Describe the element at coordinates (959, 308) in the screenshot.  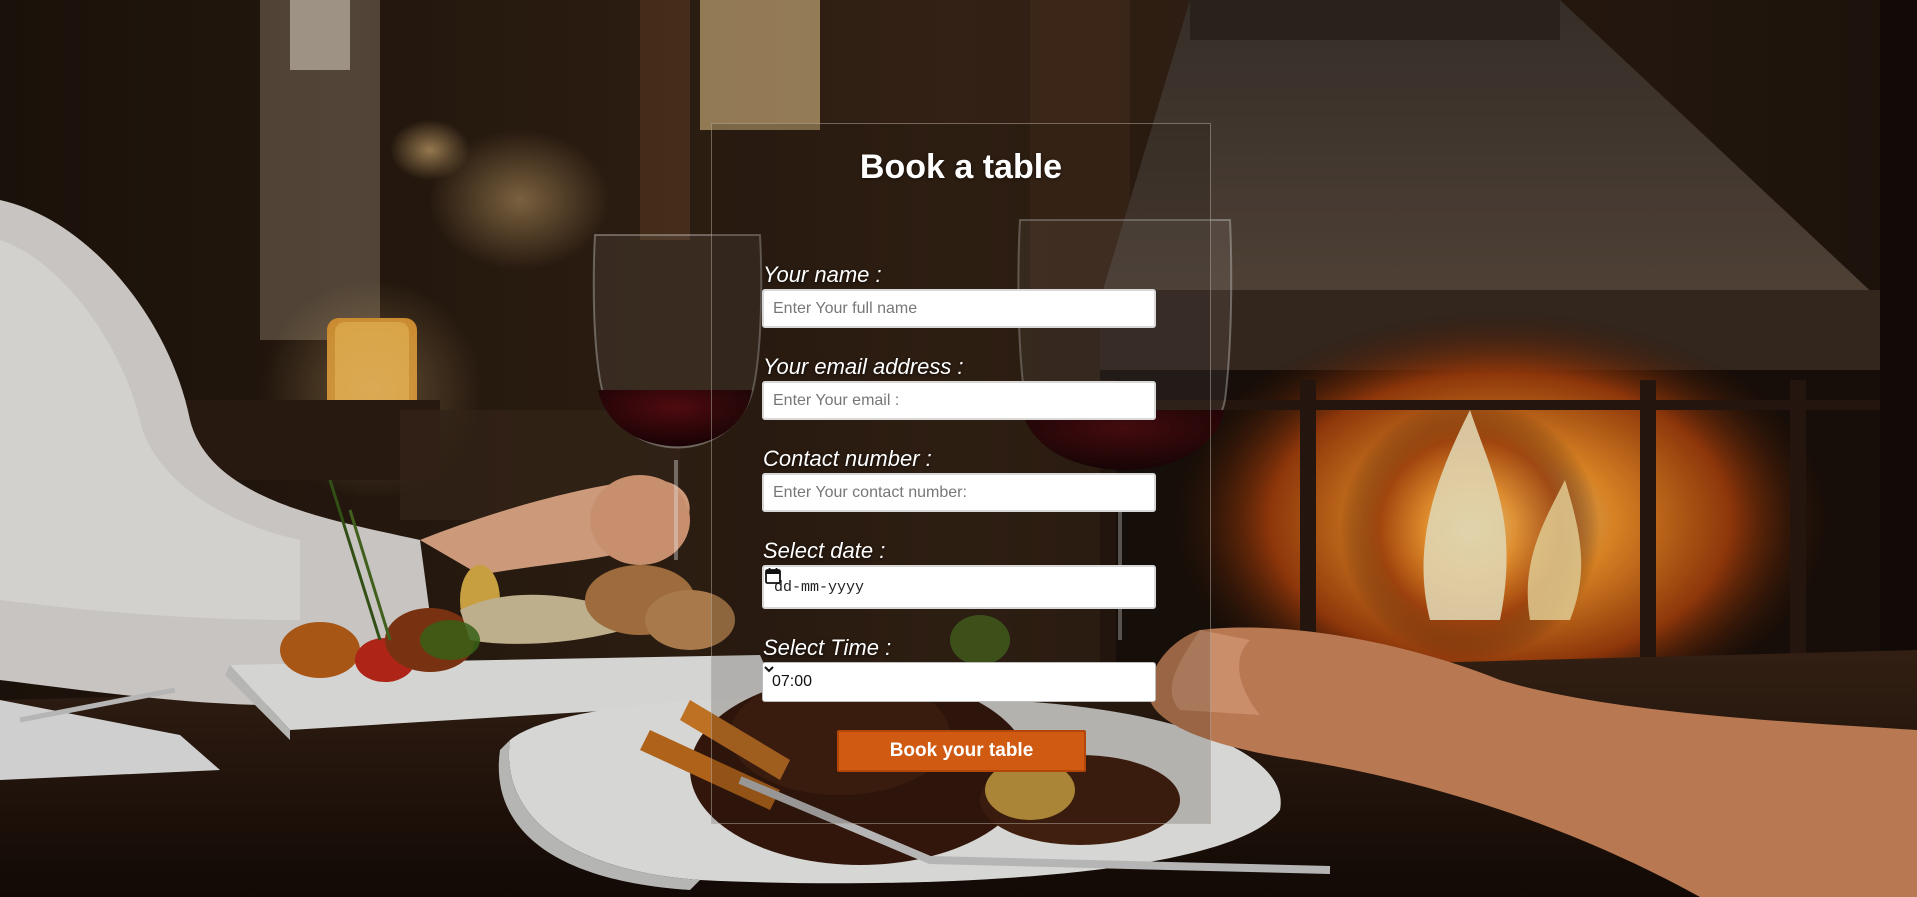
I see `name-input` at that location.